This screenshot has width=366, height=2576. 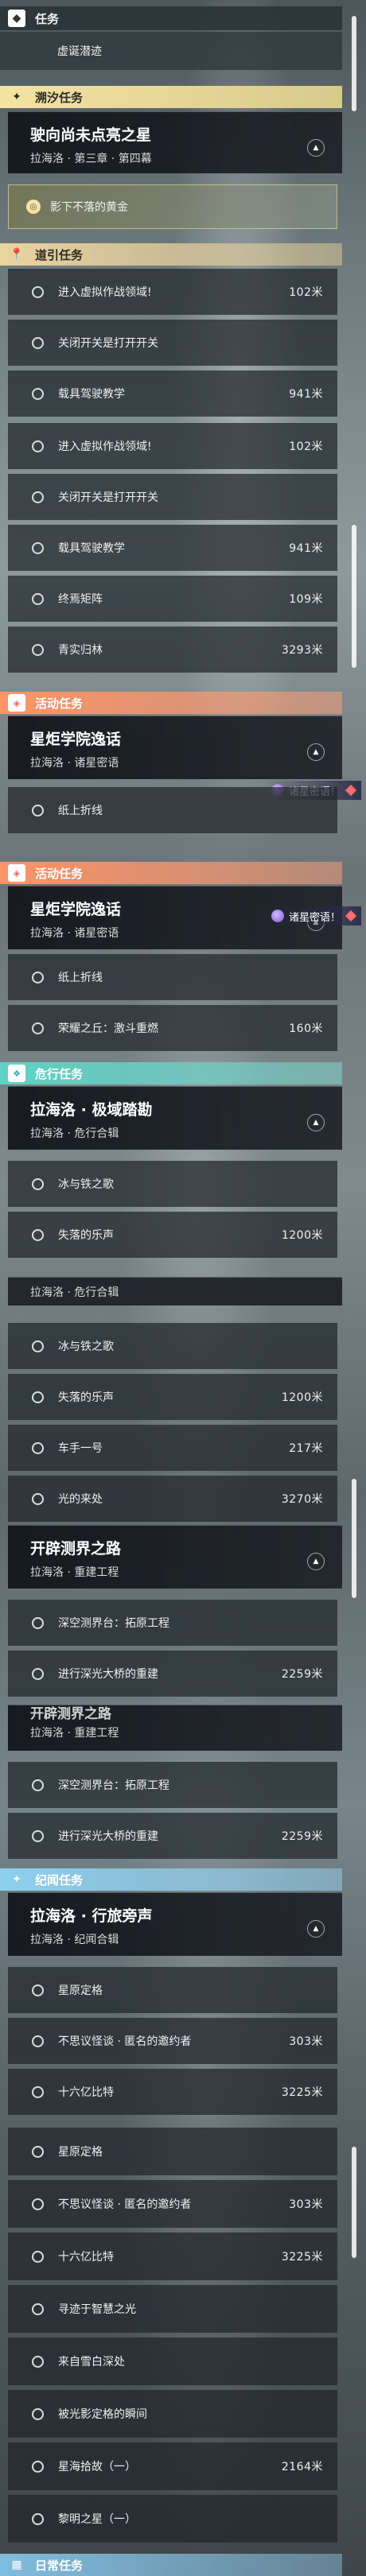 What do you see at coordinates (172, 2414) in the screenshot?
I see `list-item: 被光影定格的瞬间` at bounding box center [172, 2414].